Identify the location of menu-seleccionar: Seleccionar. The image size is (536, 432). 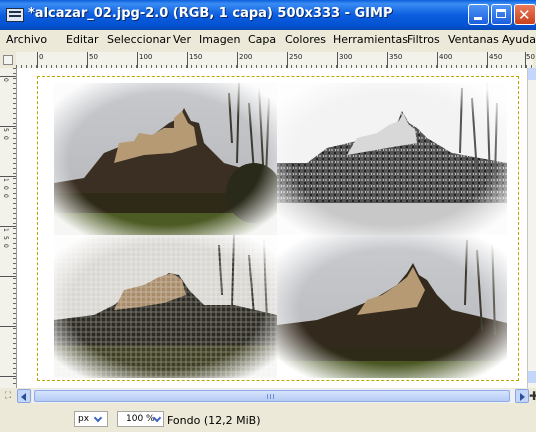
(139, 39).